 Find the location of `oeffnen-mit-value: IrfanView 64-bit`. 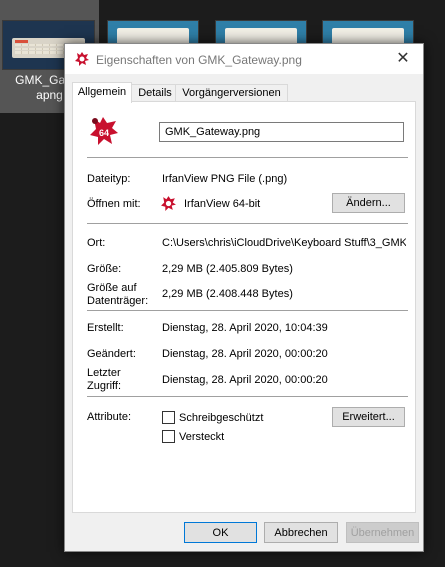

oeffnen-mit-value: IrfanView 64-bit is located at coordinates (222, 204).